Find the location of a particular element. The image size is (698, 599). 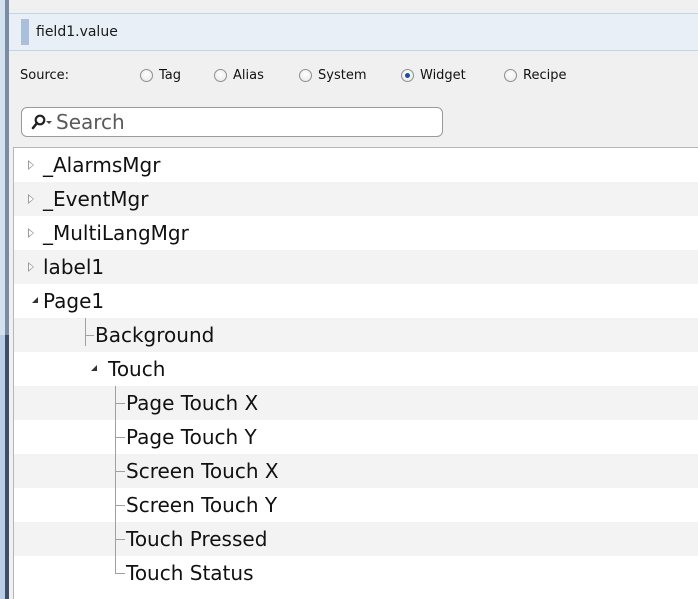

search-input is located at coordinates (241, 122).